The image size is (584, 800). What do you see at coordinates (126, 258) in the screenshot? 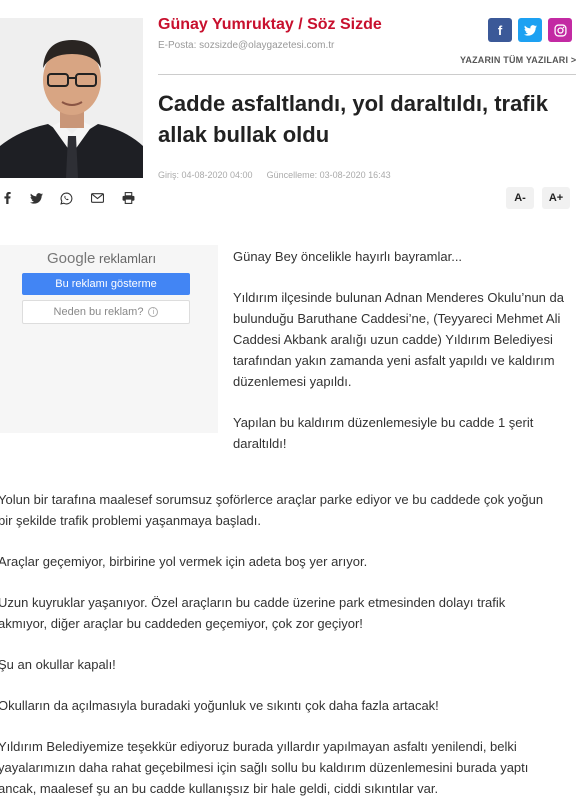
I see `ad-title-suffix: reklamları` at bounding box center [126, 258].